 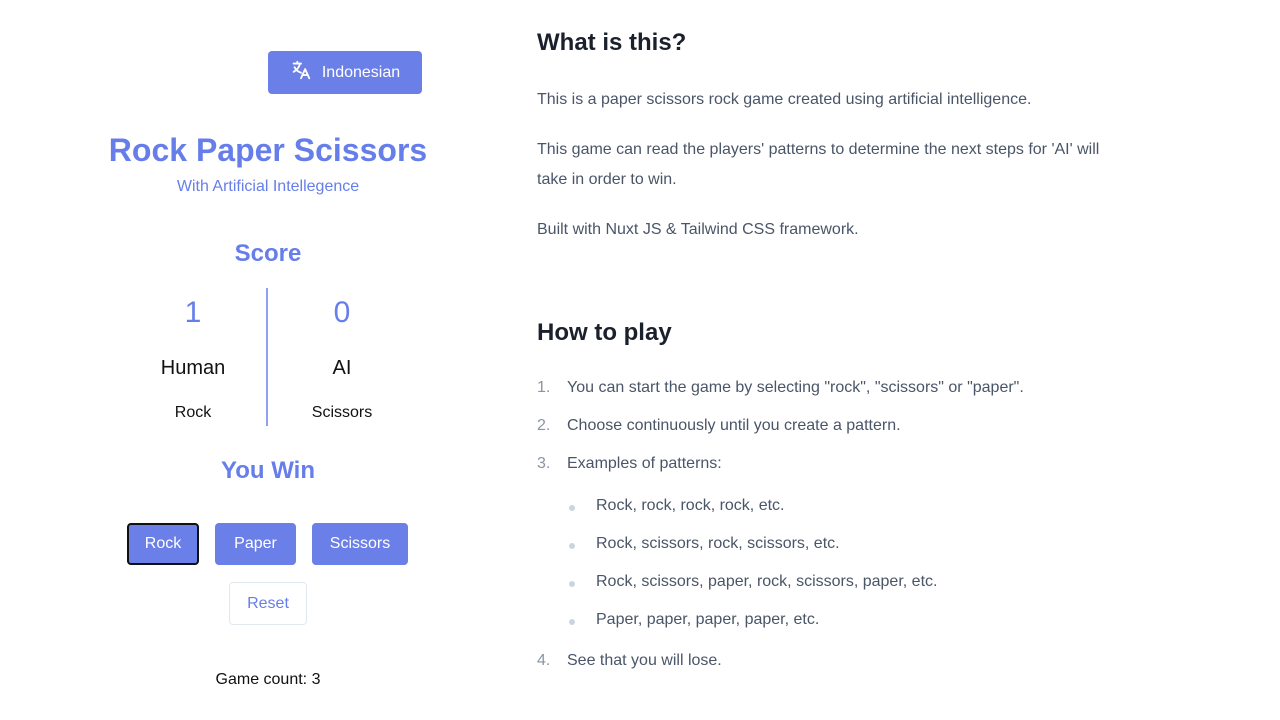 What do you see at coordinates (255, 544) in the screenshot?
I see `paper-button: Paper` at bounding box center [255, 544].